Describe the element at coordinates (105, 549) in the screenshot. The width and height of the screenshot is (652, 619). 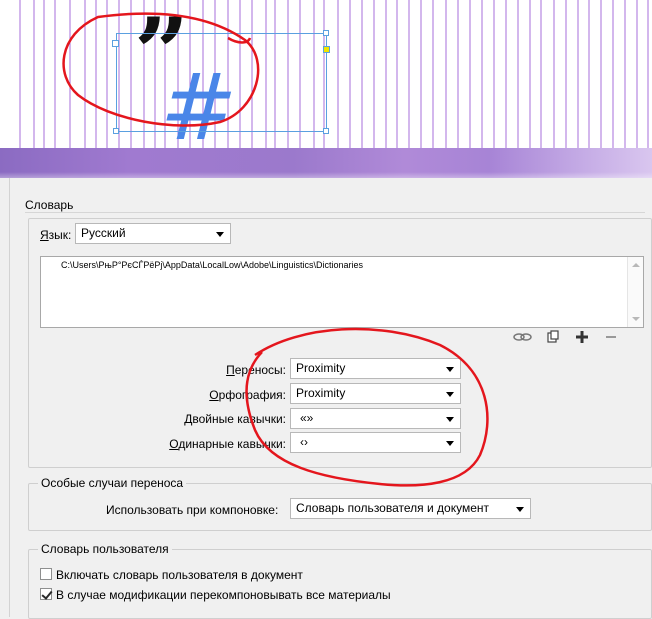
I see `section-title-user-dictionary: Словарь пользователя` at that location.